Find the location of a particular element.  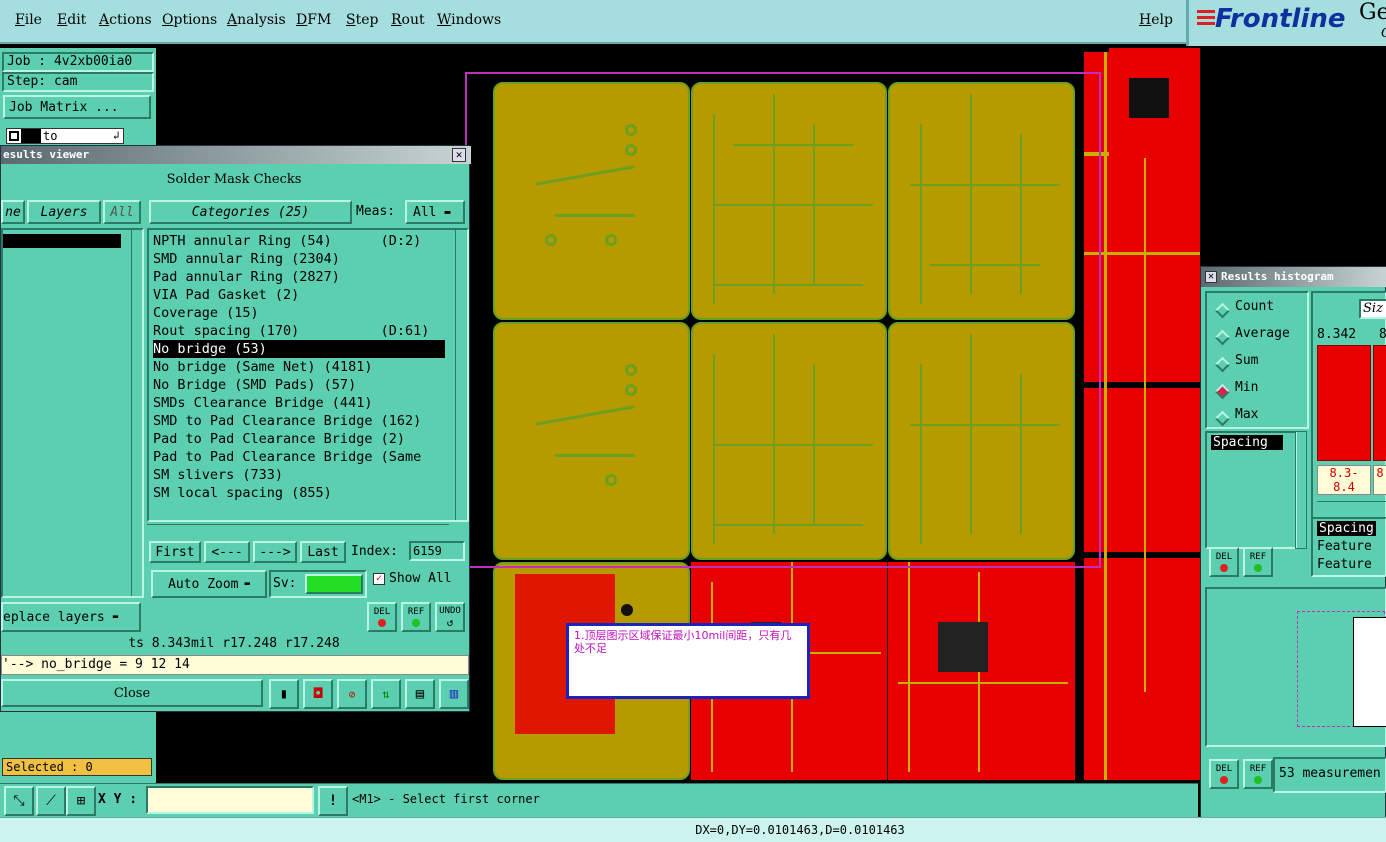

menu-windows: Windows is located at coordinates (469, 20).